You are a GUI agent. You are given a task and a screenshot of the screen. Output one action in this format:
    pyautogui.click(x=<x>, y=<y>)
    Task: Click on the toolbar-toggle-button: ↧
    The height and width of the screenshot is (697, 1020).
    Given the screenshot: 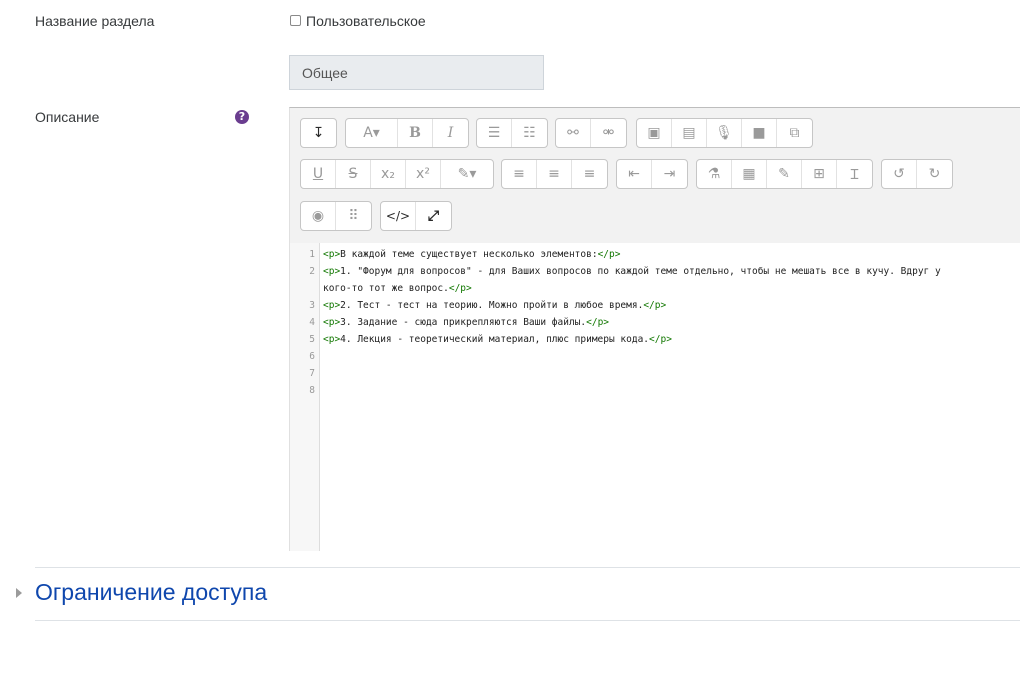 What is the action you would take?
    pyautogui.click(x=318, y=133)
    